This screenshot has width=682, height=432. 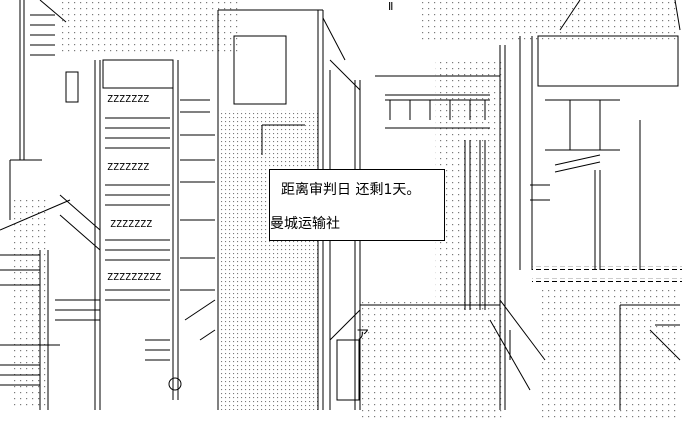 I want to click on z-sign-row: ZZZZZZZZZ, so click(x=134, y=277).